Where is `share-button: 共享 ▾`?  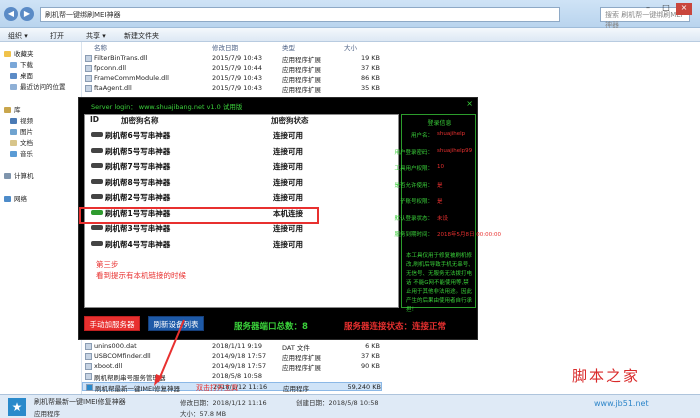 share-button: 共享 ▾ is located at coordinates (96, 36).